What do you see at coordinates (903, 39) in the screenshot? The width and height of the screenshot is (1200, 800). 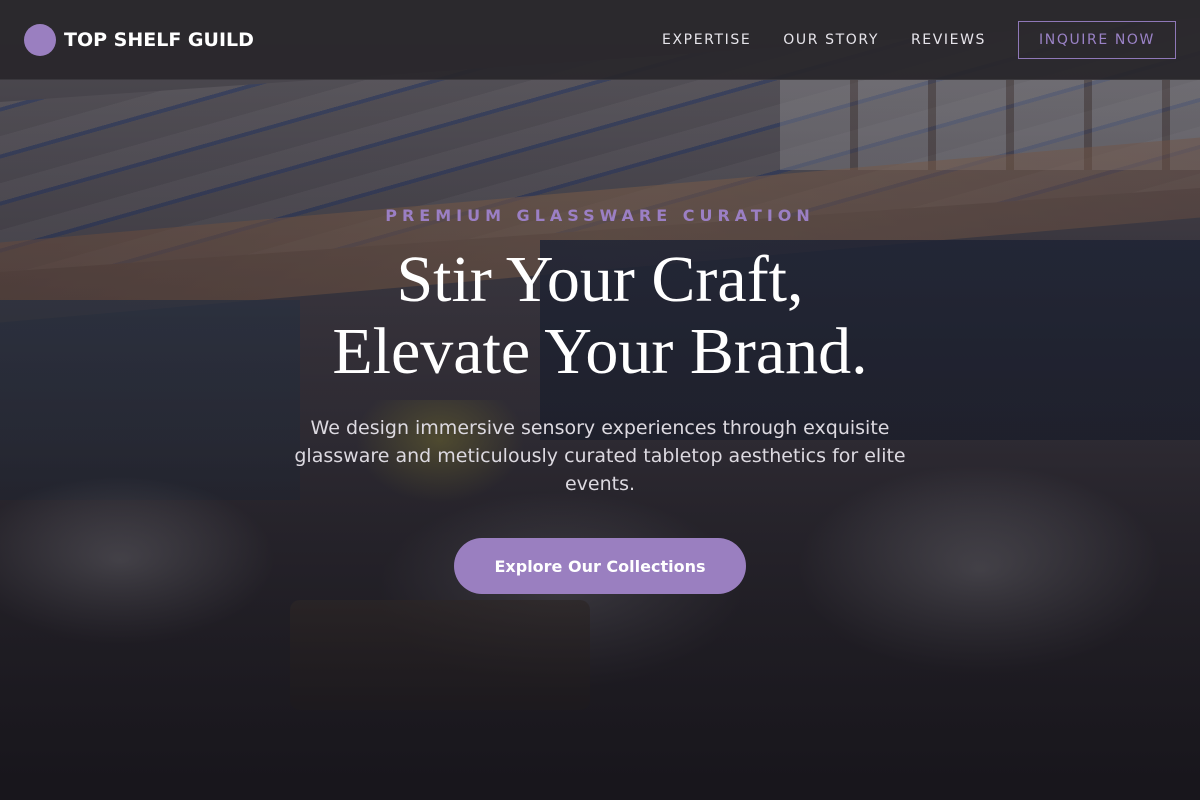 I see `main-nav: EXPERTISE OUR STORY REVIEWS INQUIRE NOW` at bounding box center [903, 39].